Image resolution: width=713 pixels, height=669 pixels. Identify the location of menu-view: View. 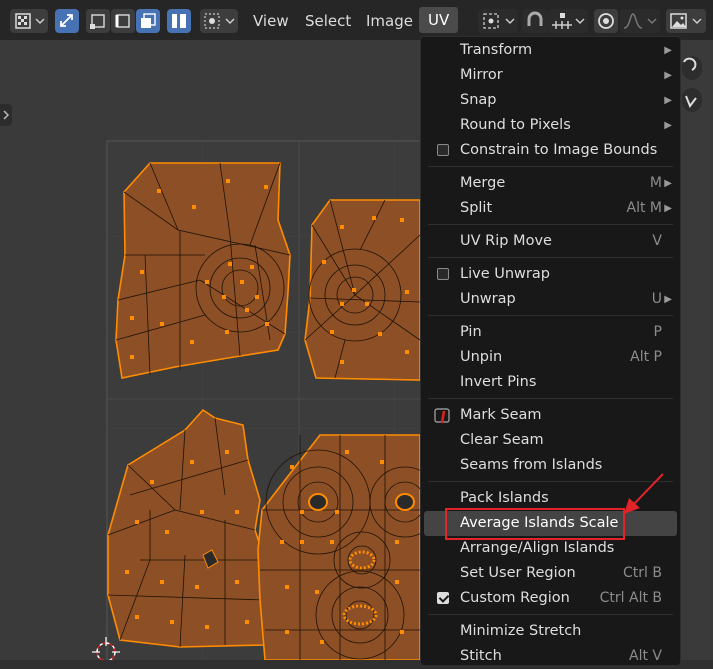
(271, 21).